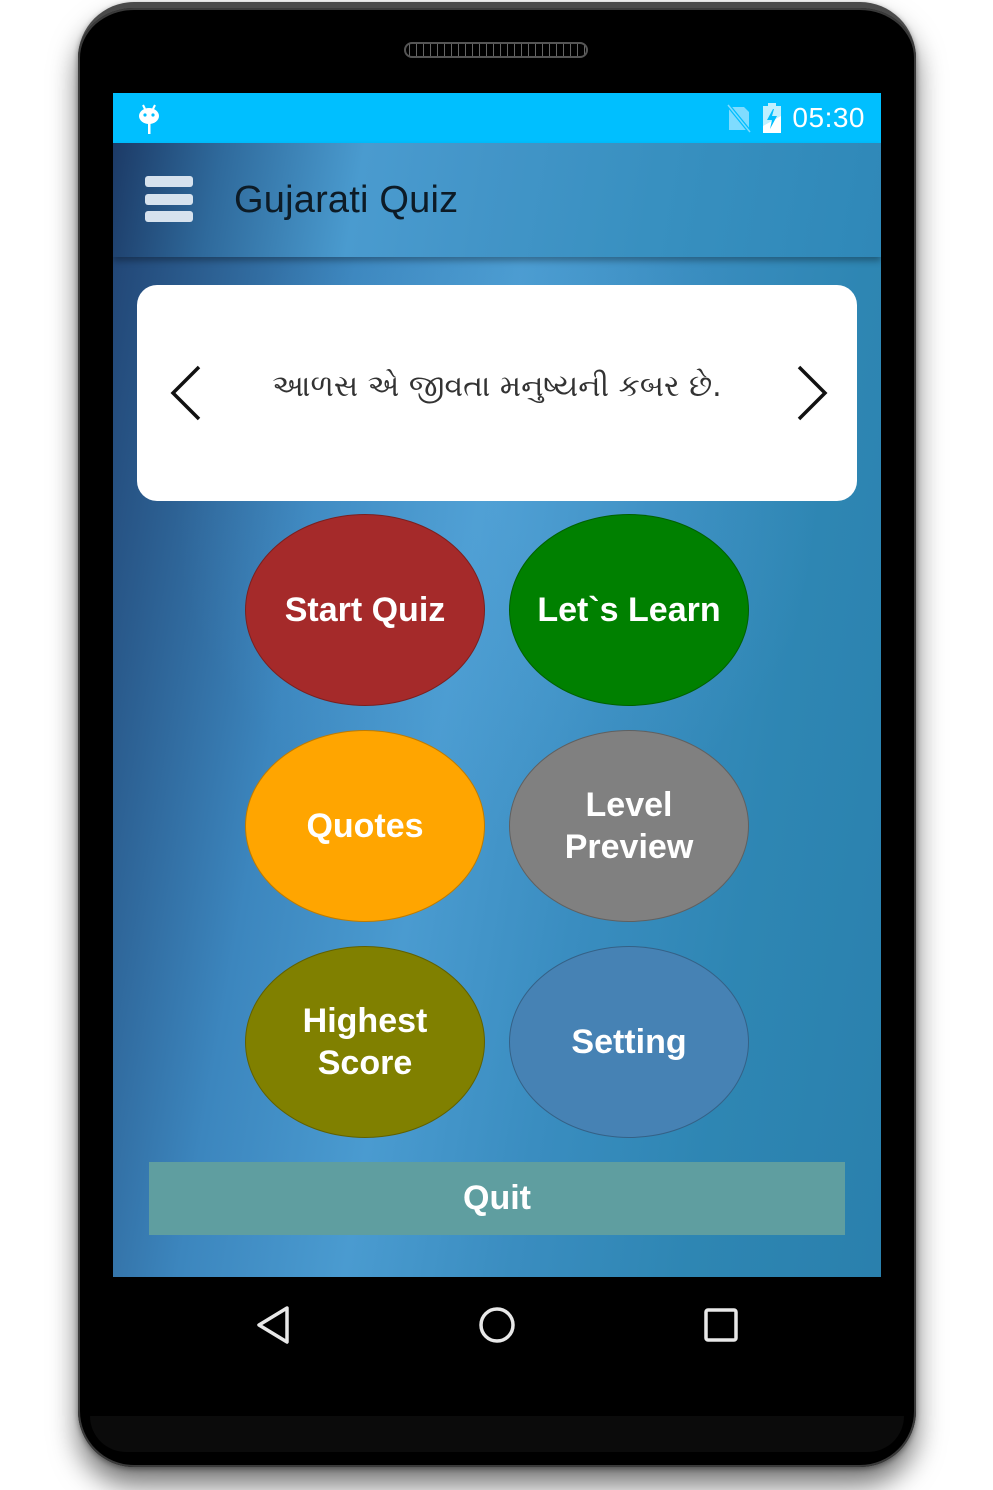 Image resolution: width=993 pixels, height=1490 pixels. I want to click on status-icons: 05:30, so click(795, 118).